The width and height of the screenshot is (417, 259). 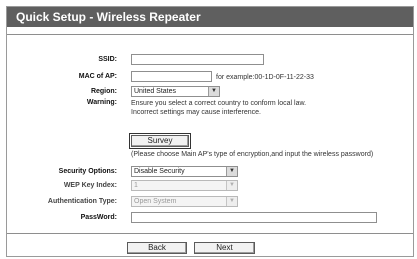 I want to click on wep-key-index-label: WEP Key Index:, so click(x=90, y=185).